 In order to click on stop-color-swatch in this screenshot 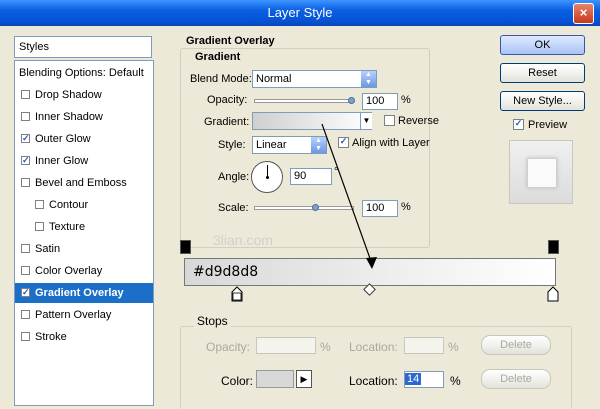, I will do `click(275, 379)`.